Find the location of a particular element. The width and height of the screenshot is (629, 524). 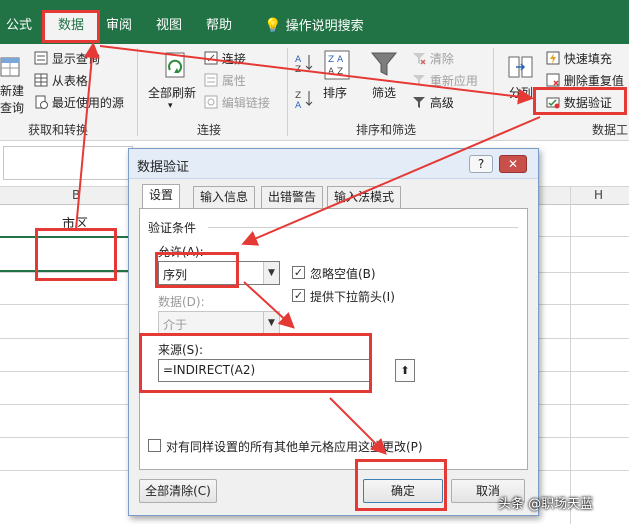

watermark: 头条 @职场天蓝 is located at coordinates (546, 504).